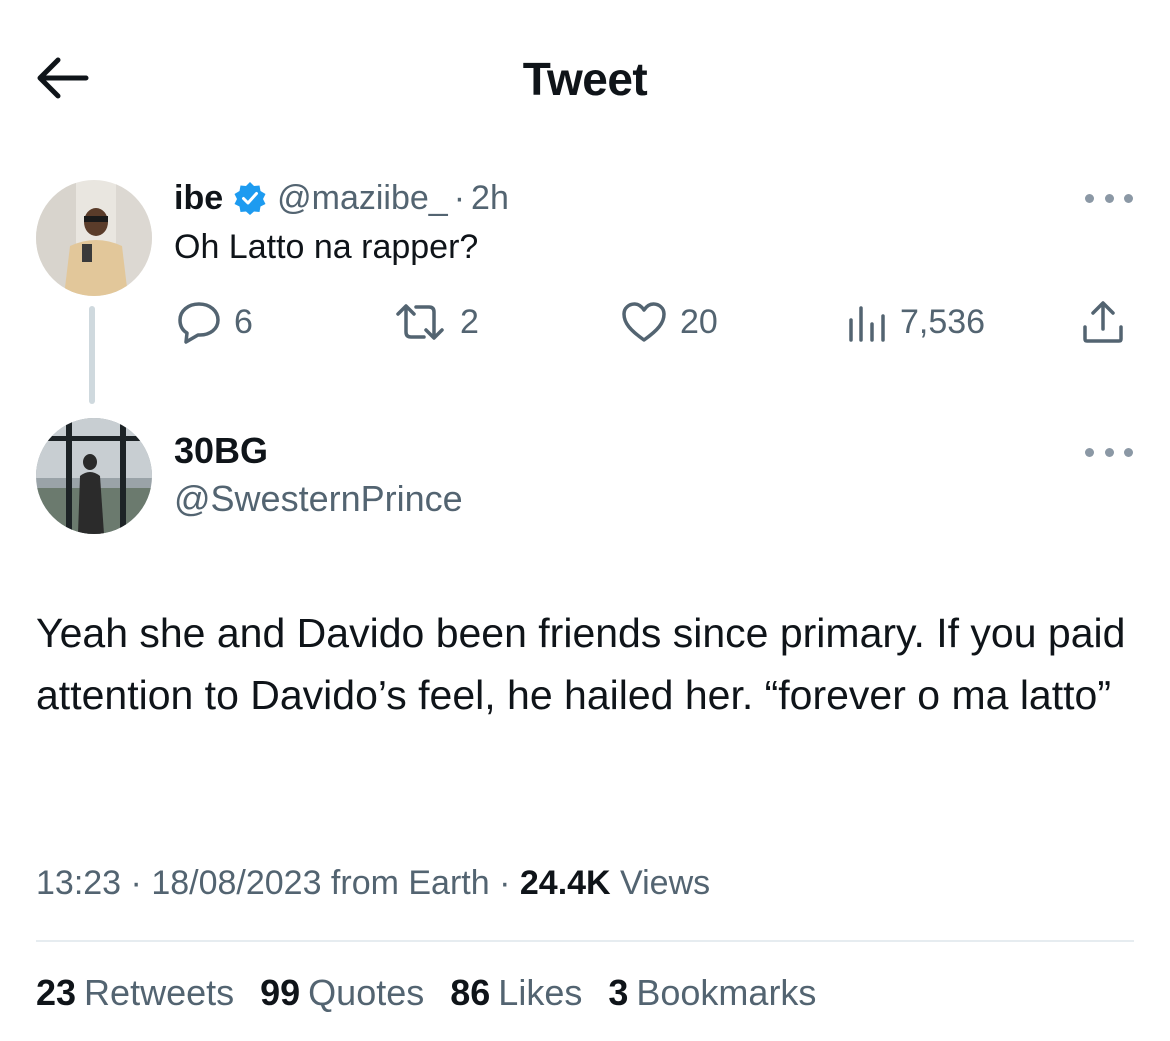 Image resolution: width=1170 pixels, height=1041 pixels. What do you see at coordinates (366, 992) in the screenshot?
I see `quotes-label: Quotes` at bounding box center [366, 992].